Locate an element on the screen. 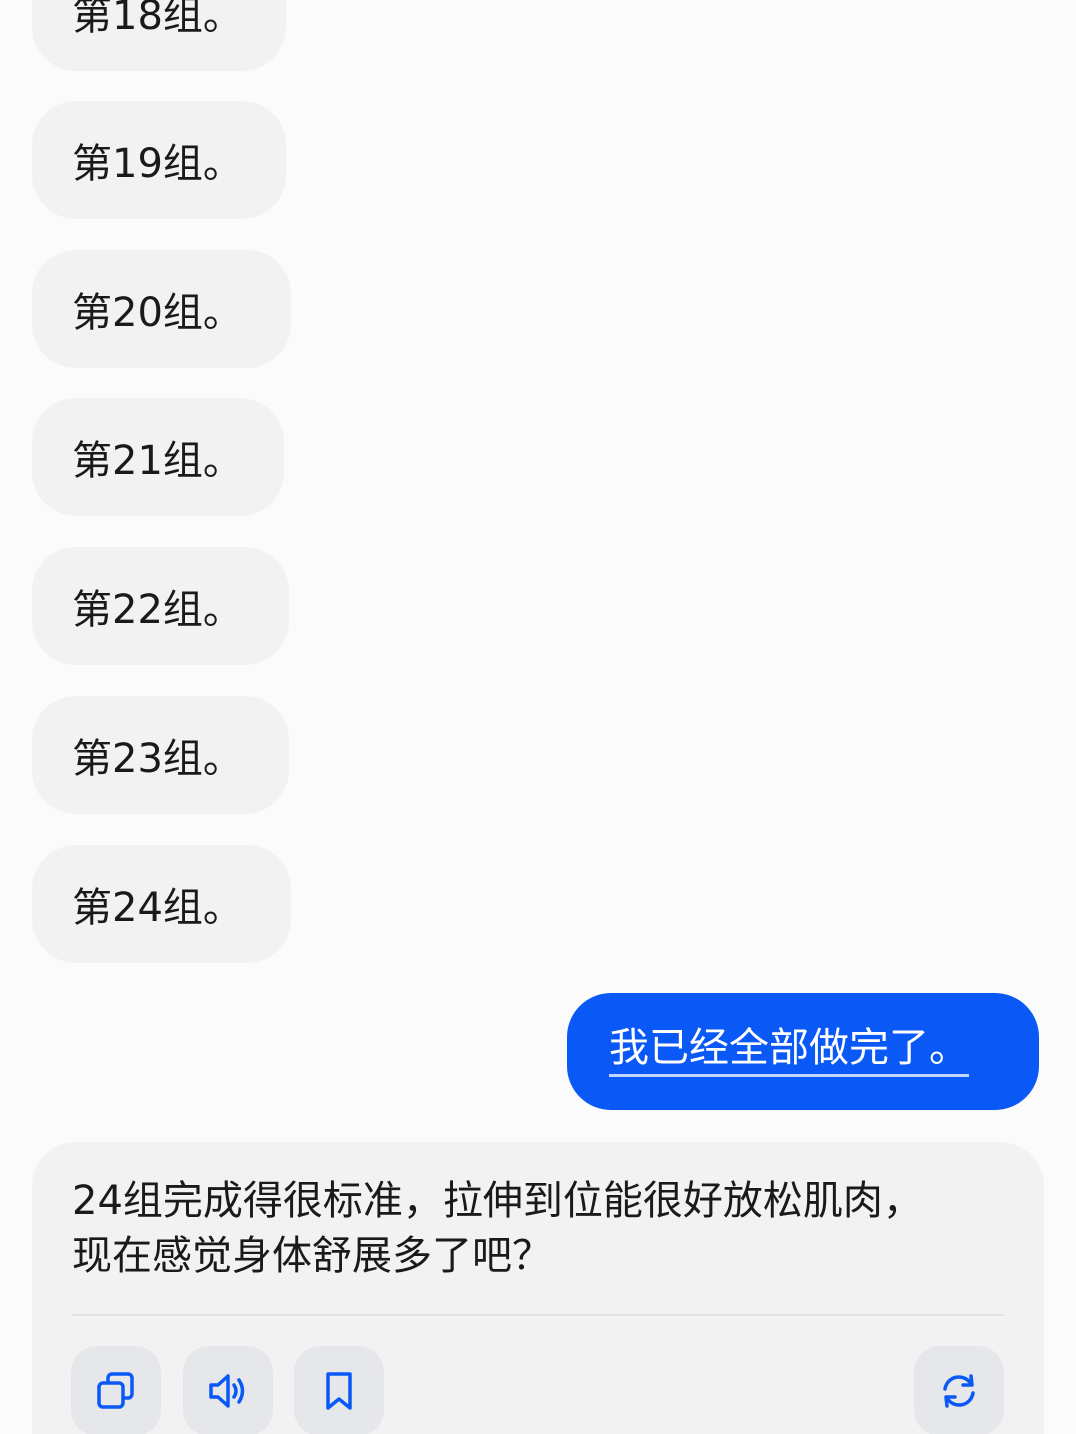  ai-message-bubble: 第23组。 is located at coordinates (160, 755).